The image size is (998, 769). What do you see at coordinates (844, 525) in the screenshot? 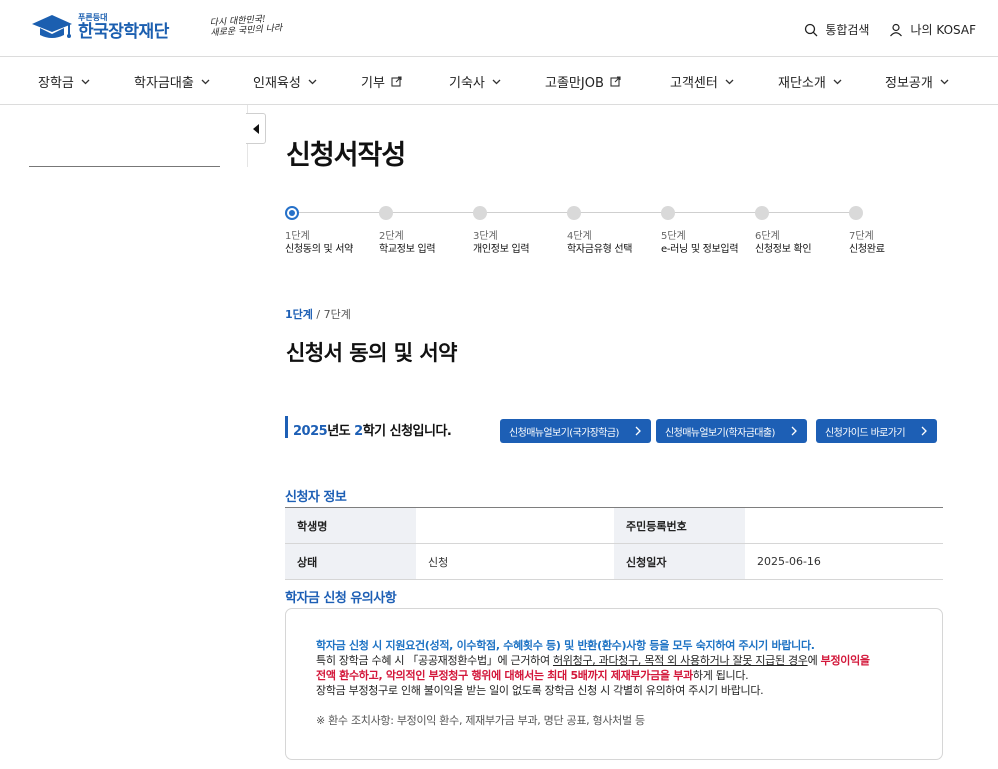
I see `rrn-value` at bounding box center [844, 525].